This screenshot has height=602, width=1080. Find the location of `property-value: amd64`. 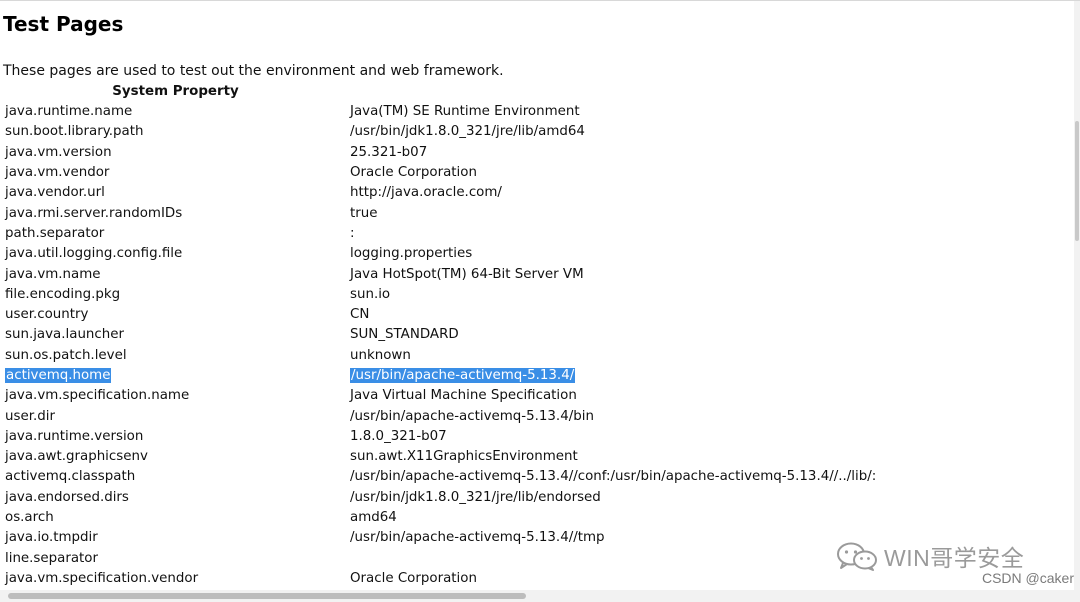

property-value: amd64 is located at coordinates (373, 518).